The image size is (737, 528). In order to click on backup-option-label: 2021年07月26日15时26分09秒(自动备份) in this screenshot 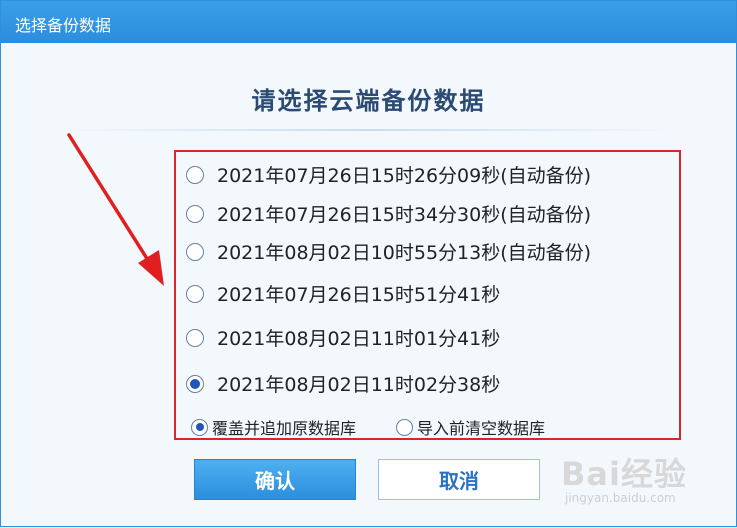, I will do `click(404, 176)`.